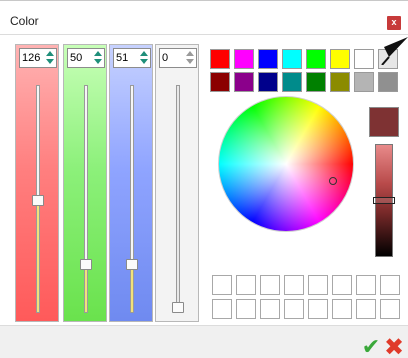 Image resolution: width=408 pixels, height=358 pixels. What do you see at coordinates (178, 307) in the screenshot?
I see `alpha-slider-thumb` at bounding box center [178, 307].